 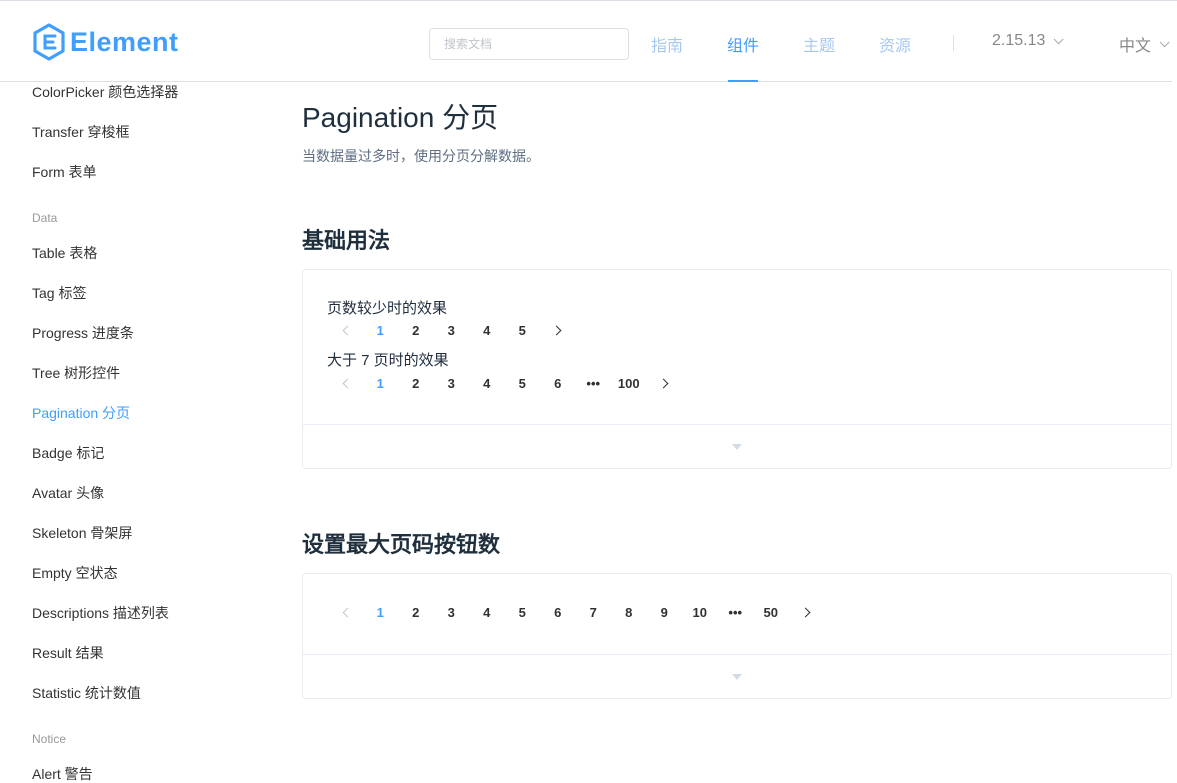 What do you see at coordinates (895, 44) in the screenshot?
I see `nav-resource: 资源` at bounding box center [895, 44].